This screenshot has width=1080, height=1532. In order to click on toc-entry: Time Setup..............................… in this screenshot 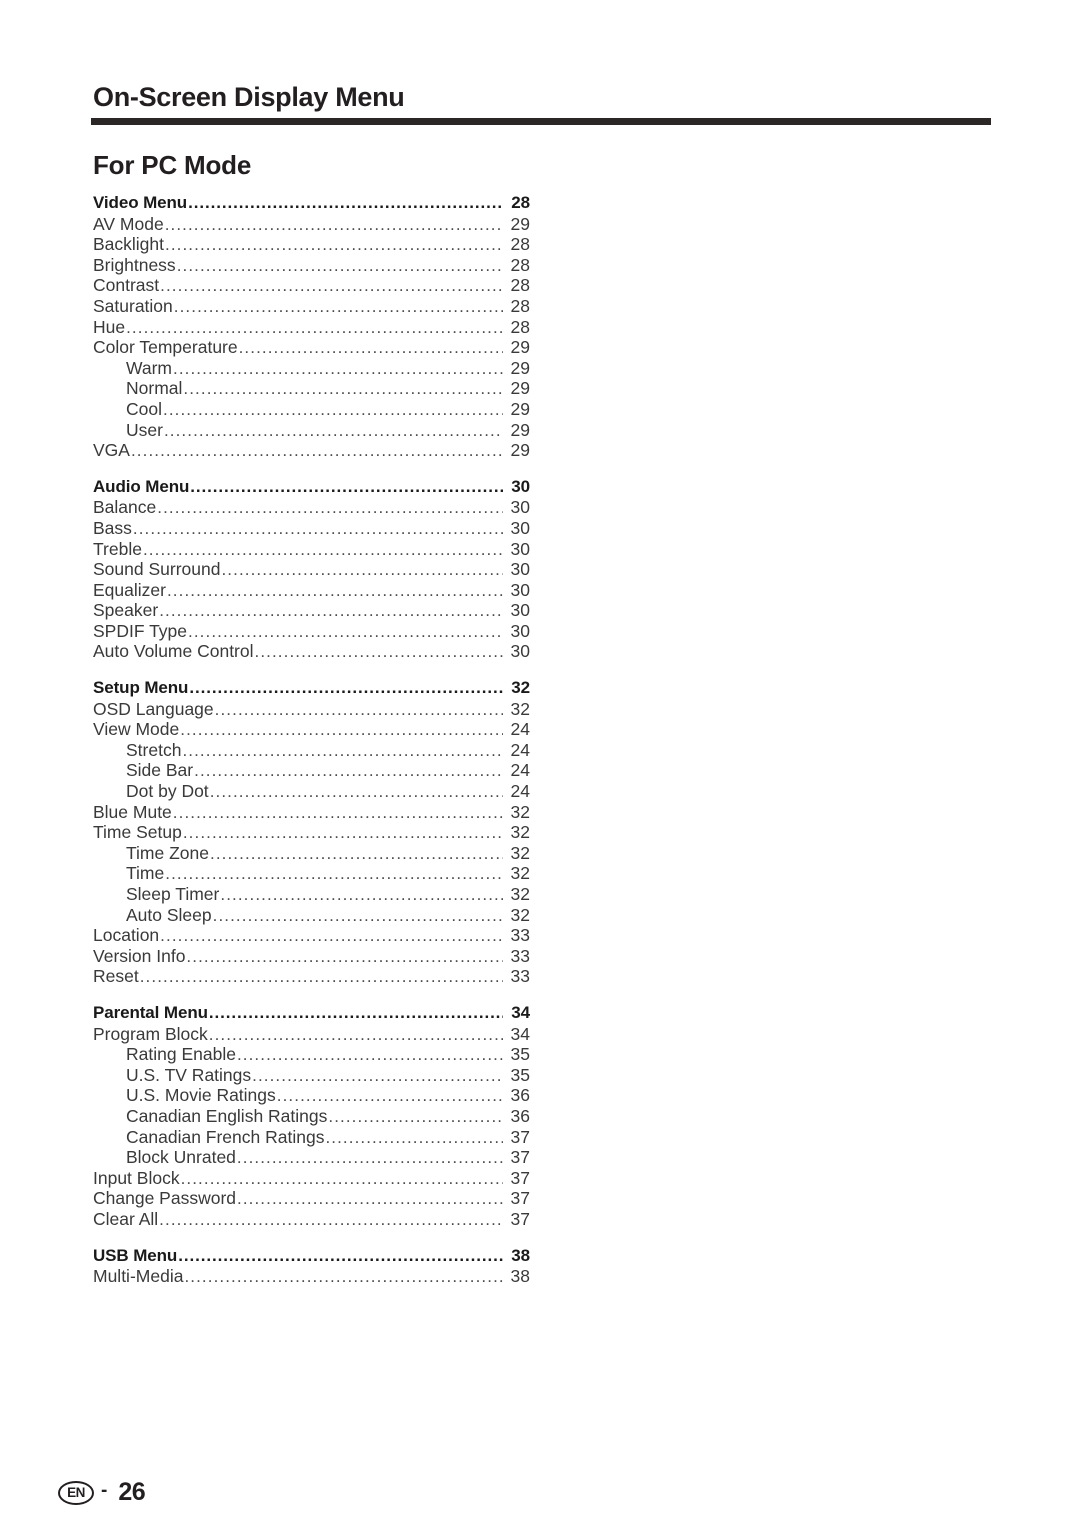, I will do `click(311, 832)`.